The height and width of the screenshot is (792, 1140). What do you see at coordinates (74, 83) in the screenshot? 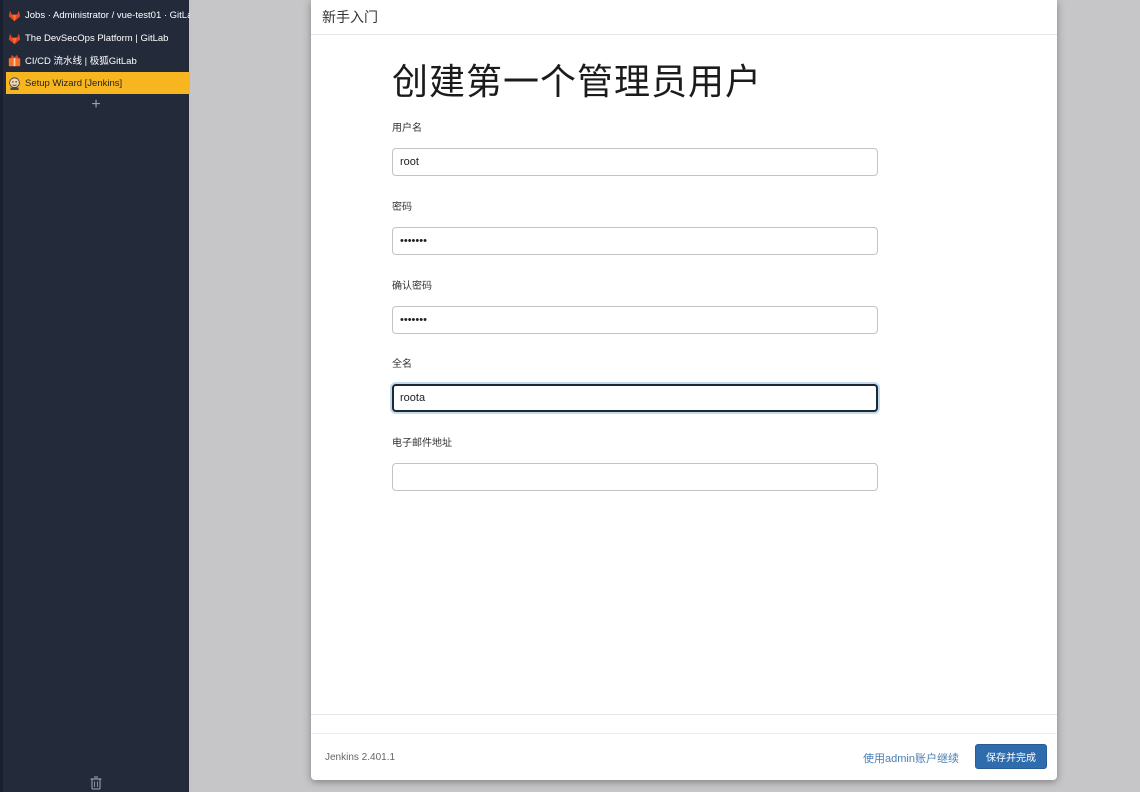
I see `tab-label: Setup Wizard [Jenkins]` at bounding box center [74, 83].